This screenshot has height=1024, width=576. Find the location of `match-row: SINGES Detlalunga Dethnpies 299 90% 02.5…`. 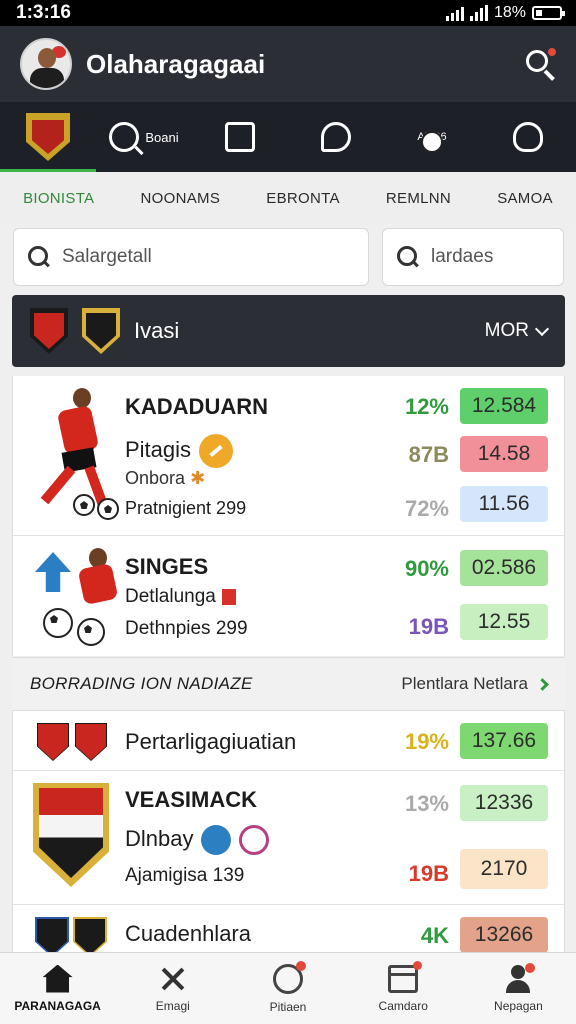

match-row: SINGES Detlalunga Dethnpies 299 90% 02.5… is located at coordinates (288, 596).